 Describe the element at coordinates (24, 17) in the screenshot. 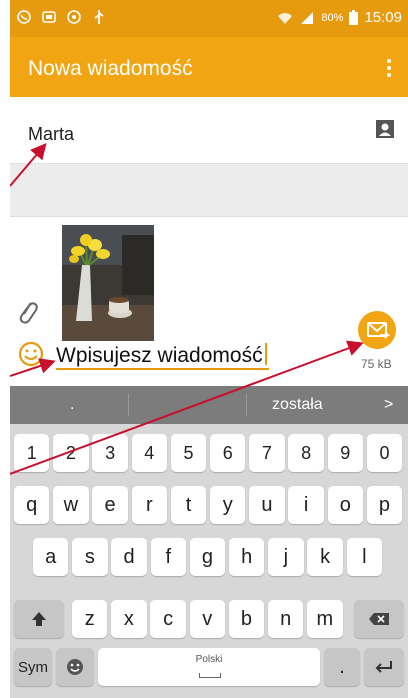

I see `whatsapp-icon` at that location.